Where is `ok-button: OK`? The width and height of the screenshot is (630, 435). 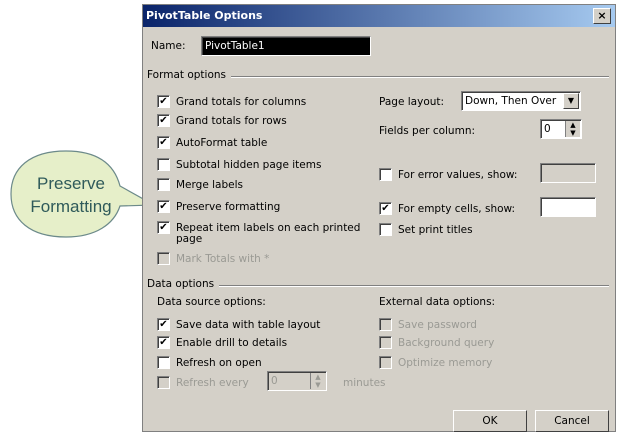 ok-button: OK is located at coordinates (490, 421).